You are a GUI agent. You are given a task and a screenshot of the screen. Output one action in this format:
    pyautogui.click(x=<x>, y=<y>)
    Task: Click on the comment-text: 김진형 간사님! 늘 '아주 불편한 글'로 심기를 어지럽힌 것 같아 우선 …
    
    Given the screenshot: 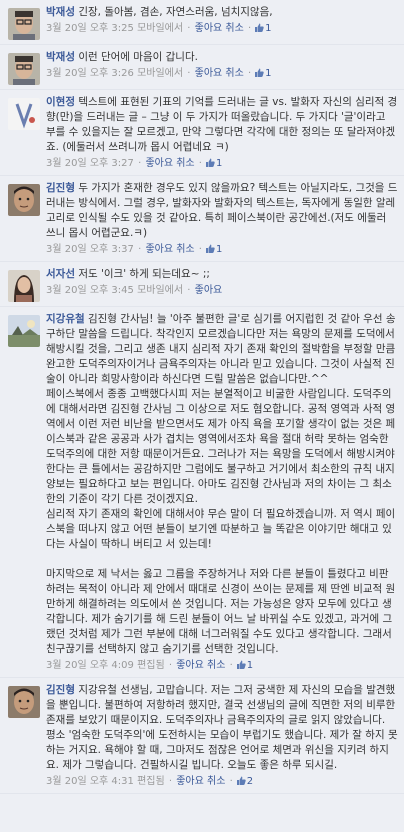 What is the action you would take?
    pyautogui.click(x=221, y=349)
    